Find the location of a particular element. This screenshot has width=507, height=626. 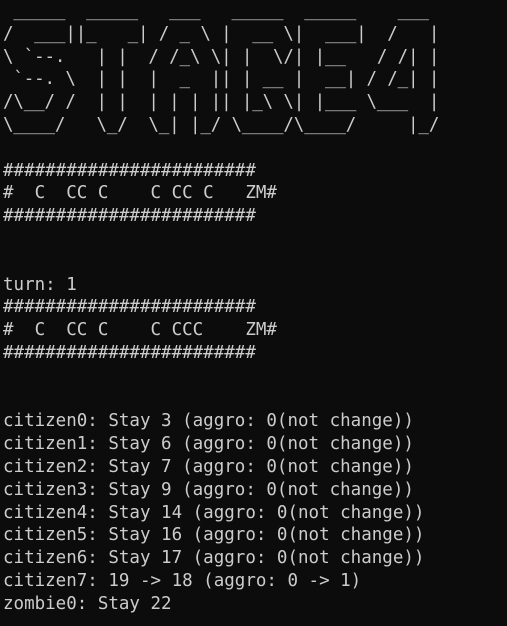

log-entry-citizen4: citizen4: Stay 14 (aggro: 0(not change)) is located at coordinates (214, 512).